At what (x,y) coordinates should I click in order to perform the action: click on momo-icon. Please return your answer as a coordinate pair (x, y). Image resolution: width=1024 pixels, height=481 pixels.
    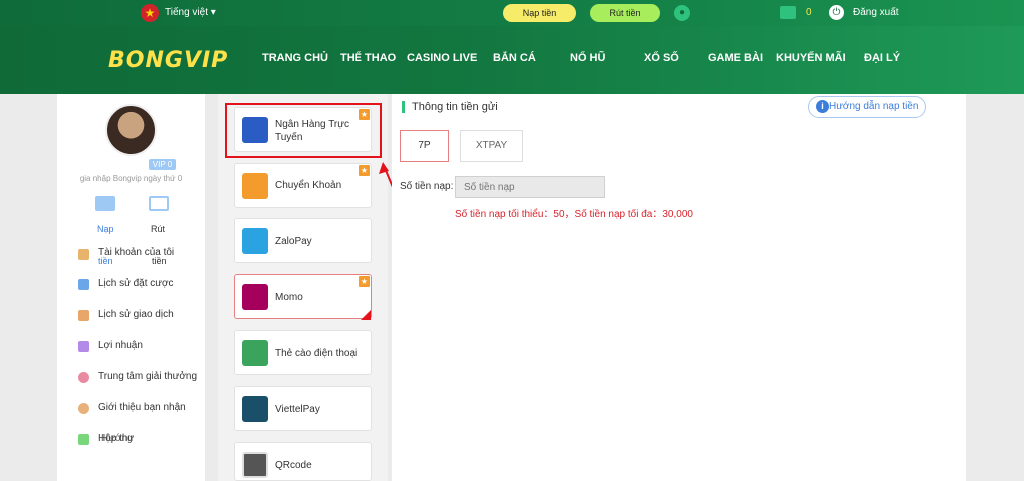
    Looking at the image, I should click on (255, 297).